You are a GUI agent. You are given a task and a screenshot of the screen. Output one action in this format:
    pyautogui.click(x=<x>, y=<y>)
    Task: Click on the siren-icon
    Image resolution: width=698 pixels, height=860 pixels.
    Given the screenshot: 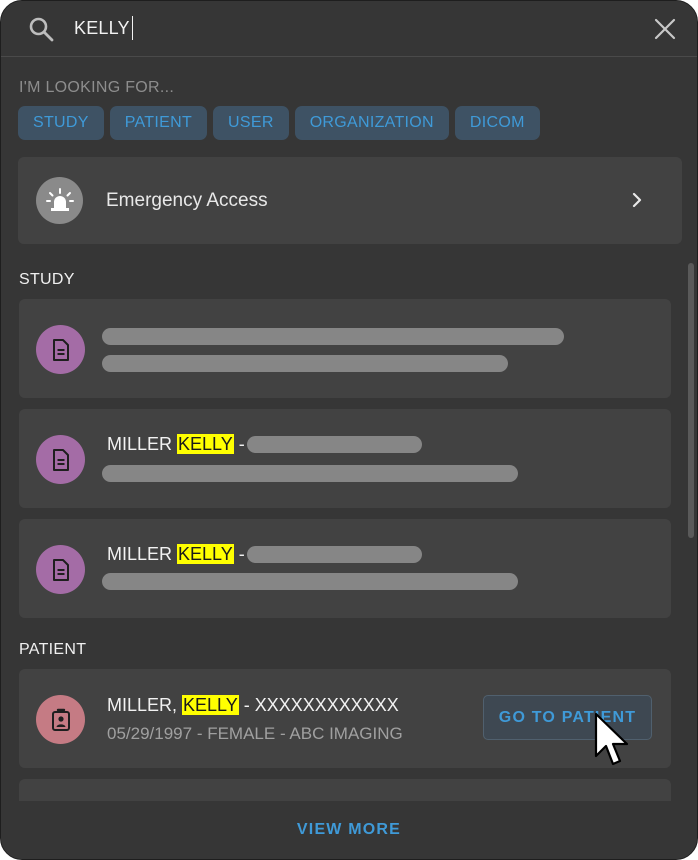 What is the action you would take?
    pyautogui.click(x=59, y=199)
    